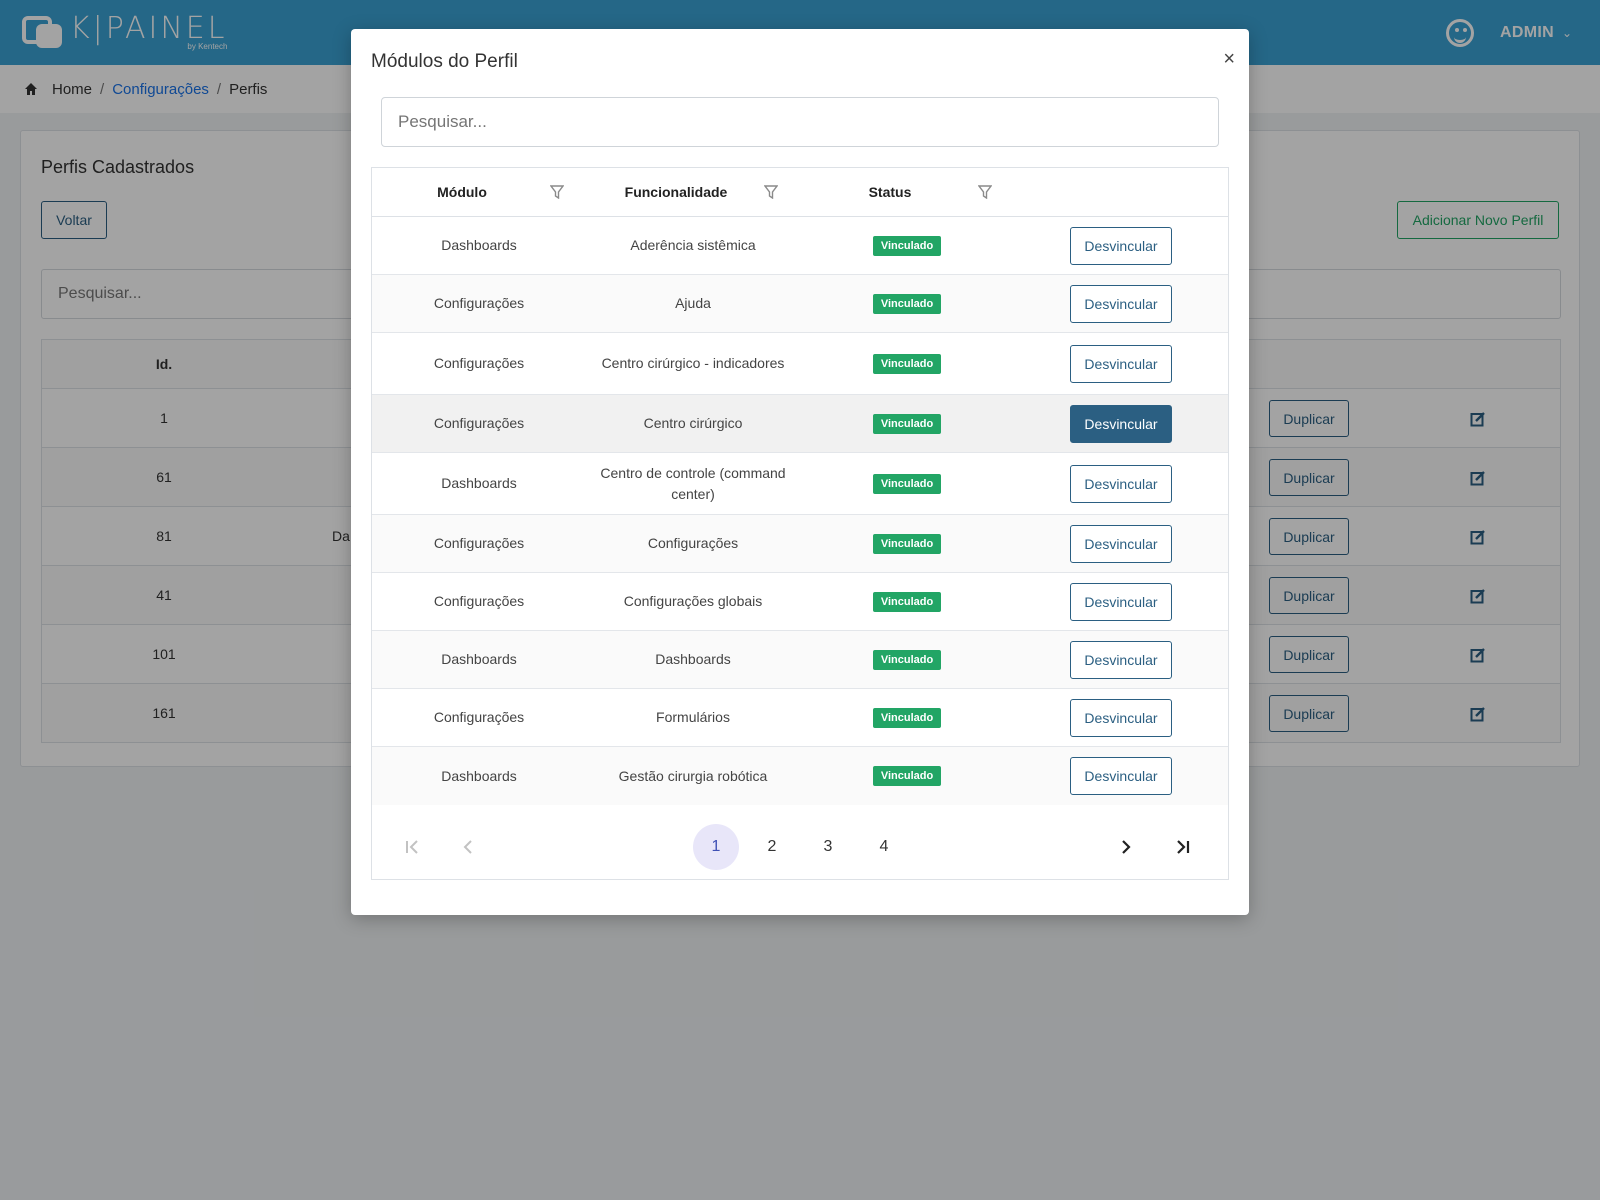  What do you see at coordinates (693, 775) in the screenshot?
I see `feature-cell: Gestão cirurgia robótica` at bounding box center [693, 775].